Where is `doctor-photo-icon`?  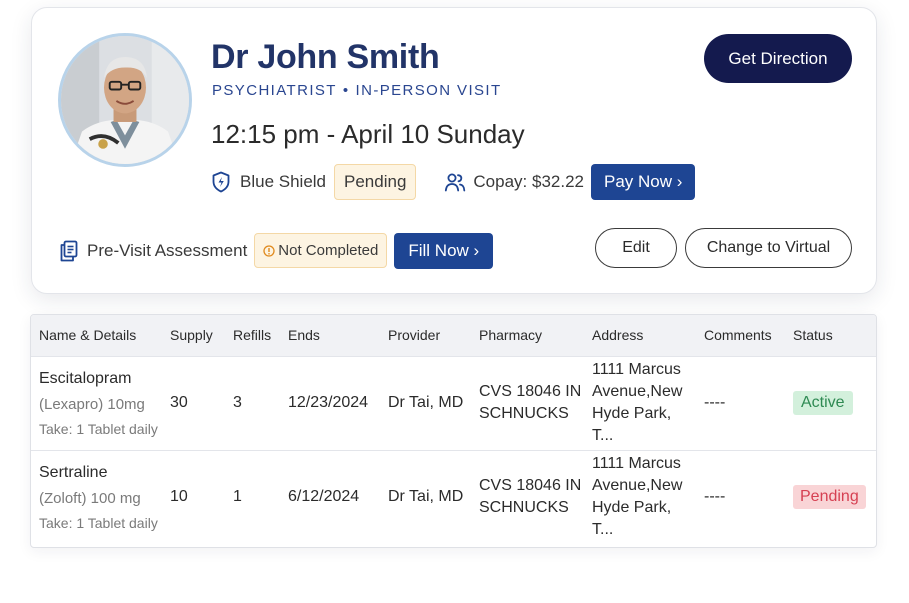
doctor-photo-icon is located at coordinates (125, 100).